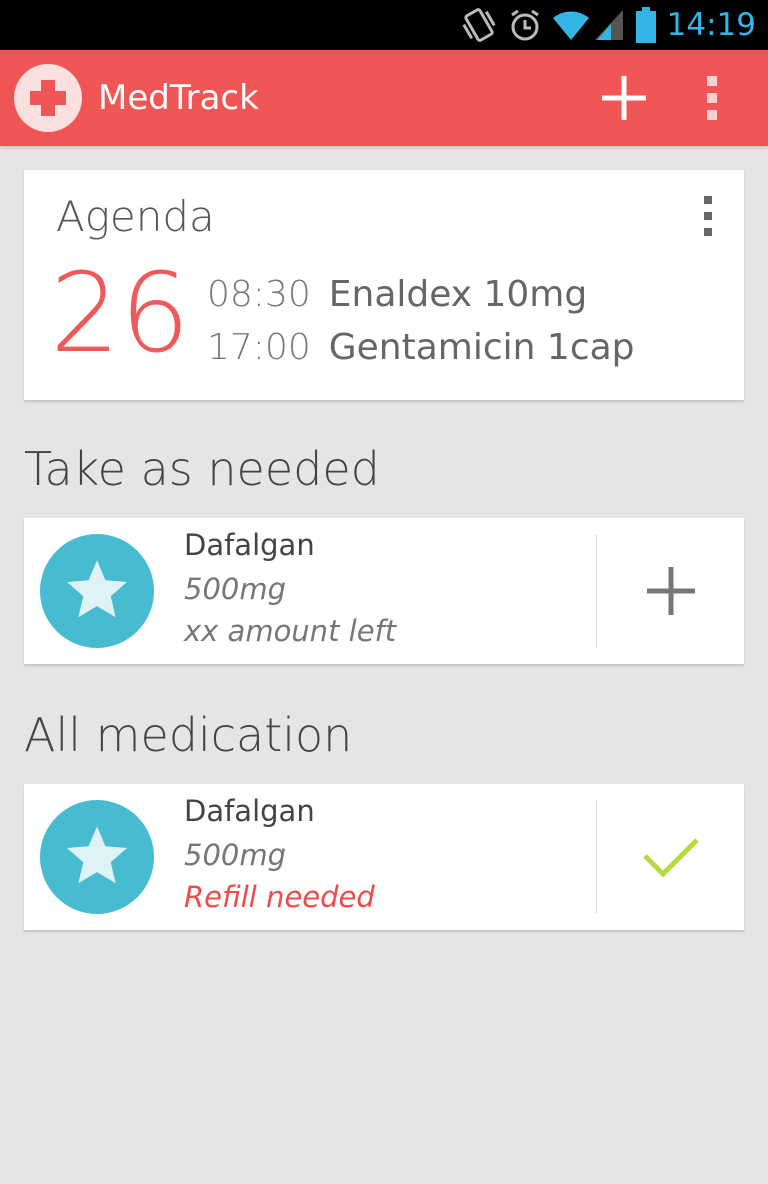  I want to click on status-time: 14:19, so click(711, 25).